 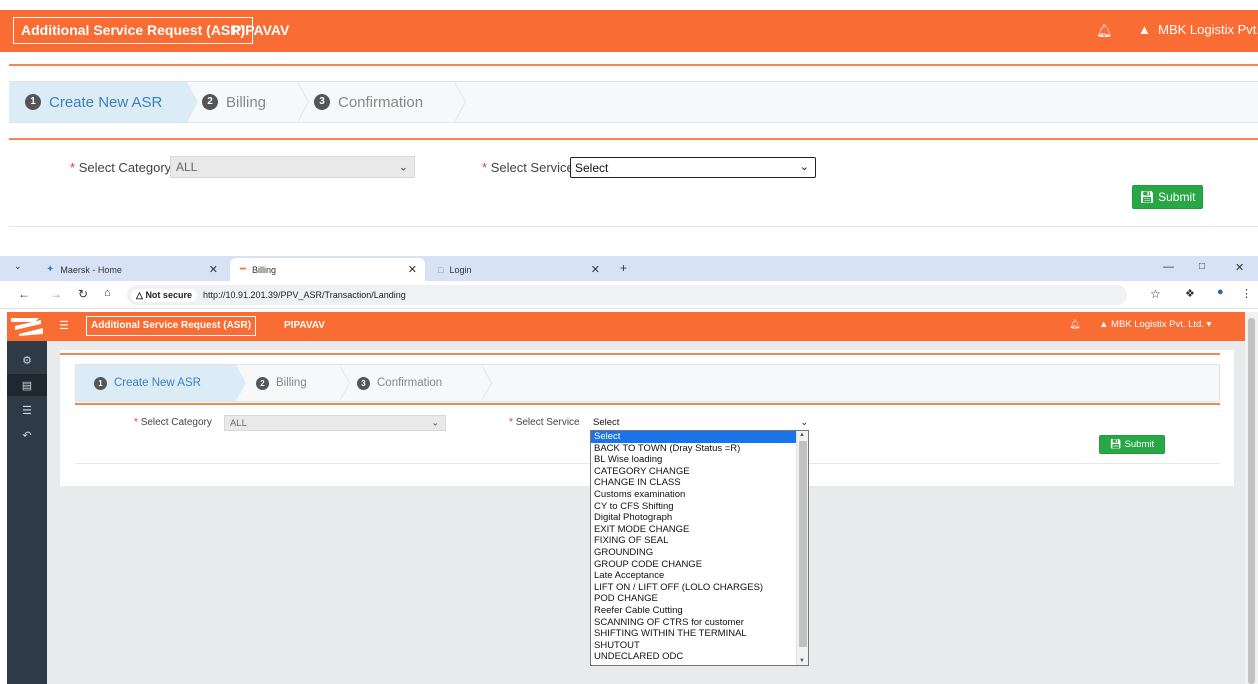 I want to click on user-icon: ▲, so click(x=1144, y=29).